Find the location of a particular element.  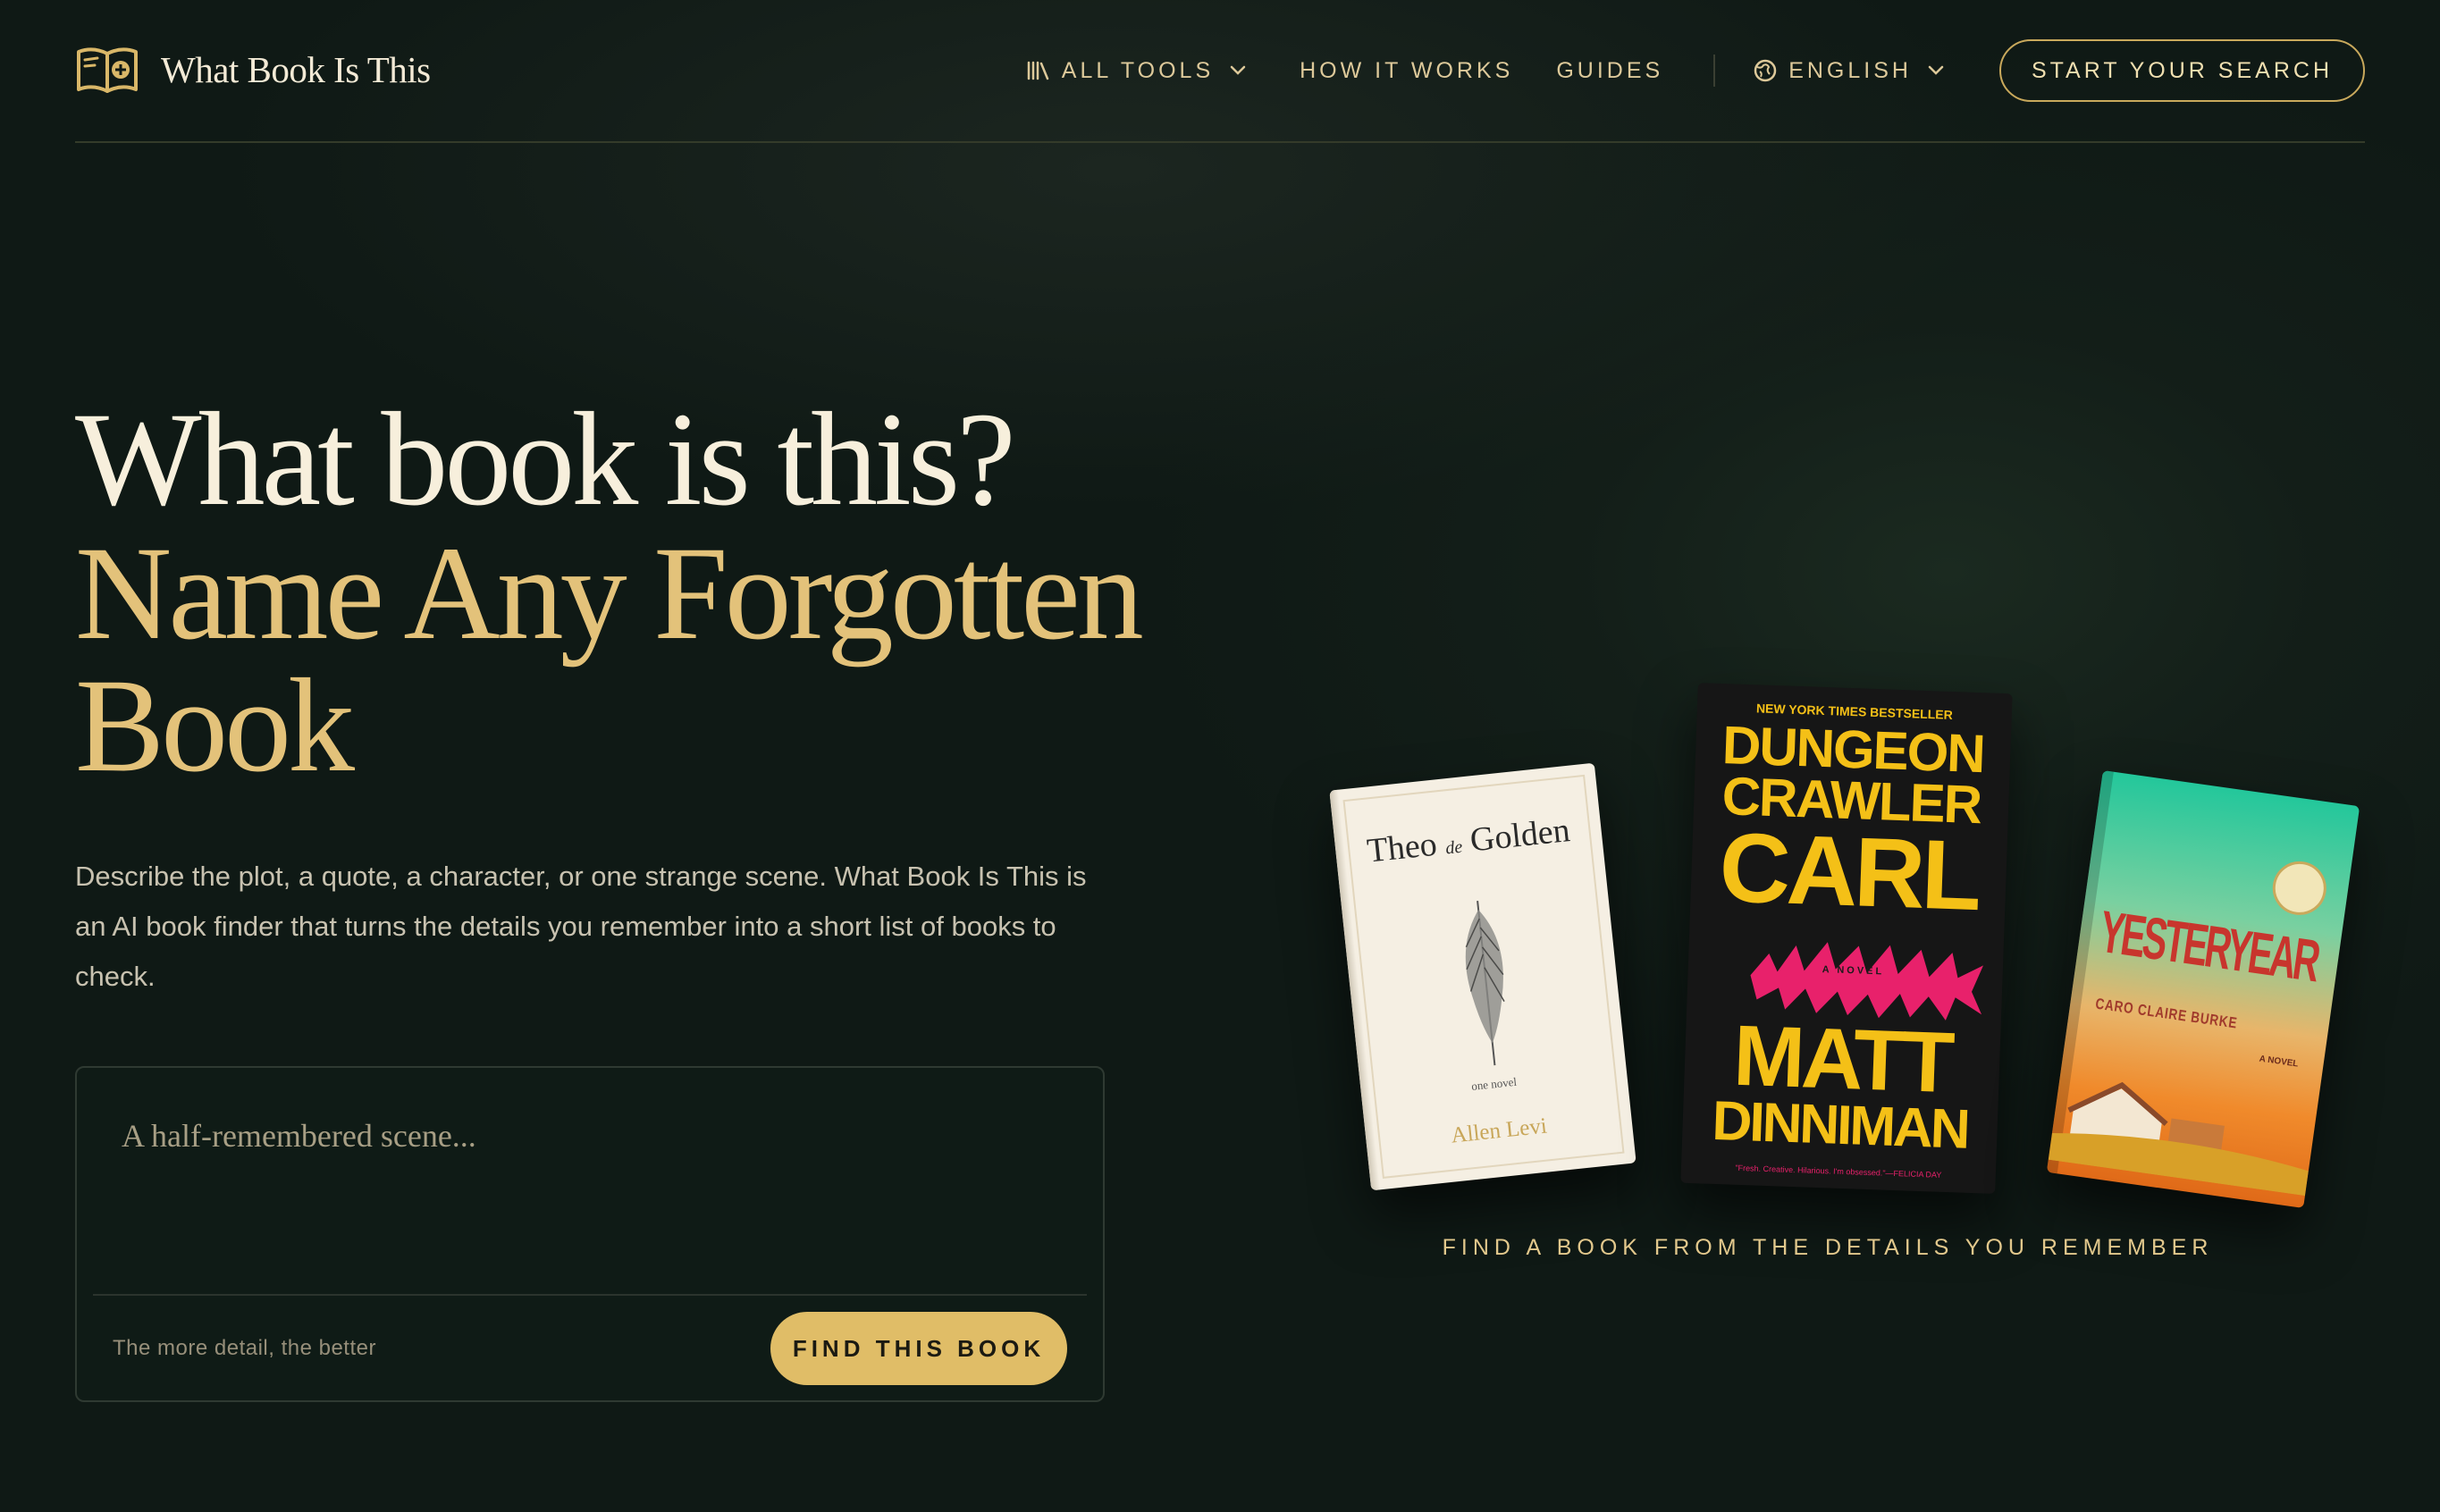

globe-icon is located at coordinates (1766, 70).